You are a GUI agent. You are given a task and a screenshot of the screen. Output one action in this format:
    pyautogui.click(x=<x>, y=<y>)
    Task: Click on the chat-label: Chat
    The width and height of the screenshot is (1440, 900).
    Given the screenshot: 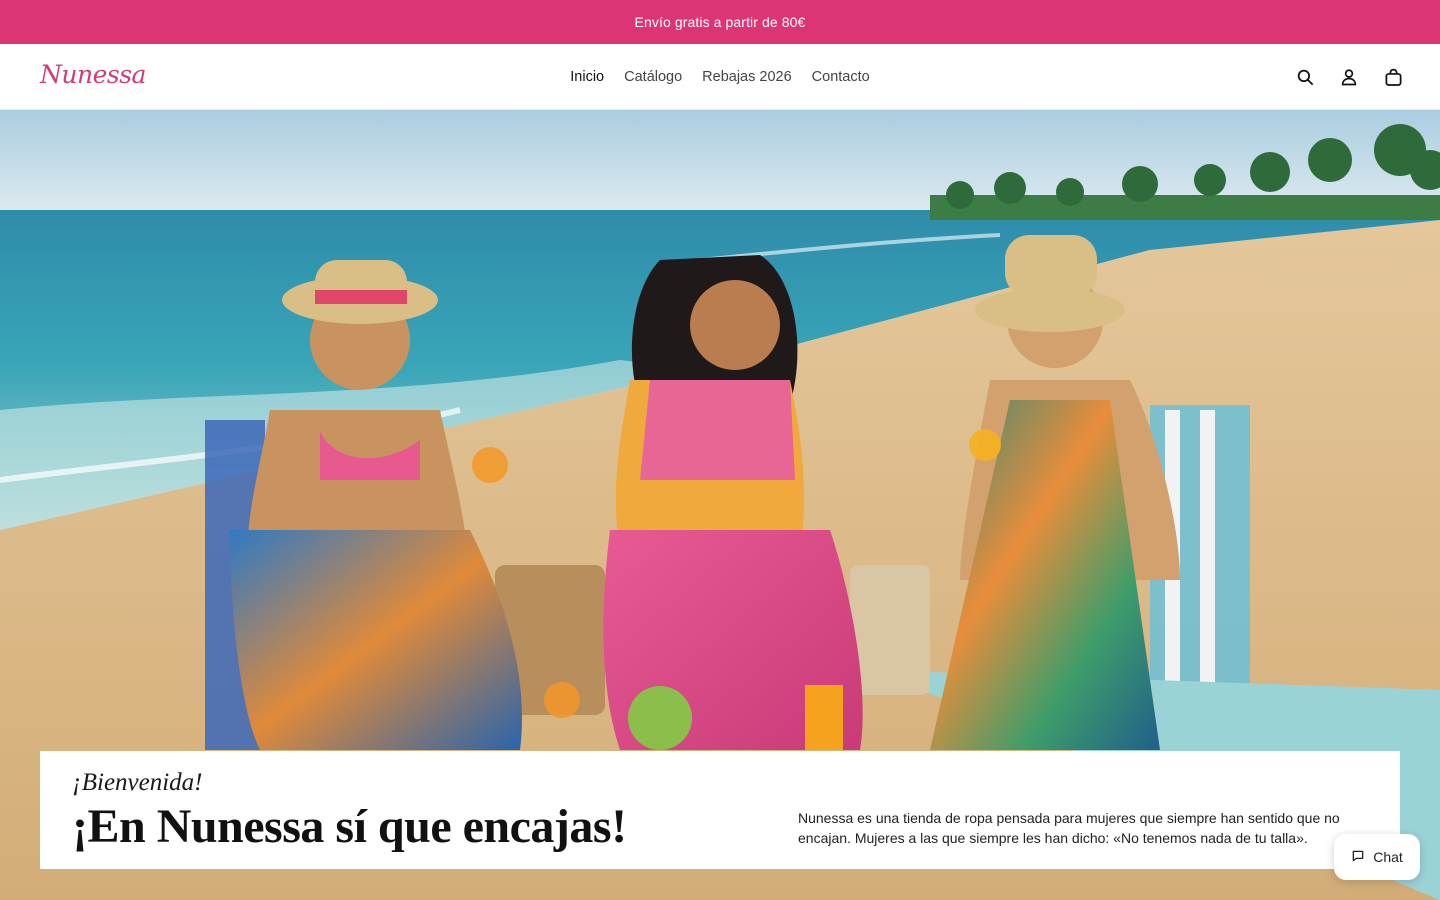 What is the action you would take?
    pyautogui.click(x=1388, y=857)
    